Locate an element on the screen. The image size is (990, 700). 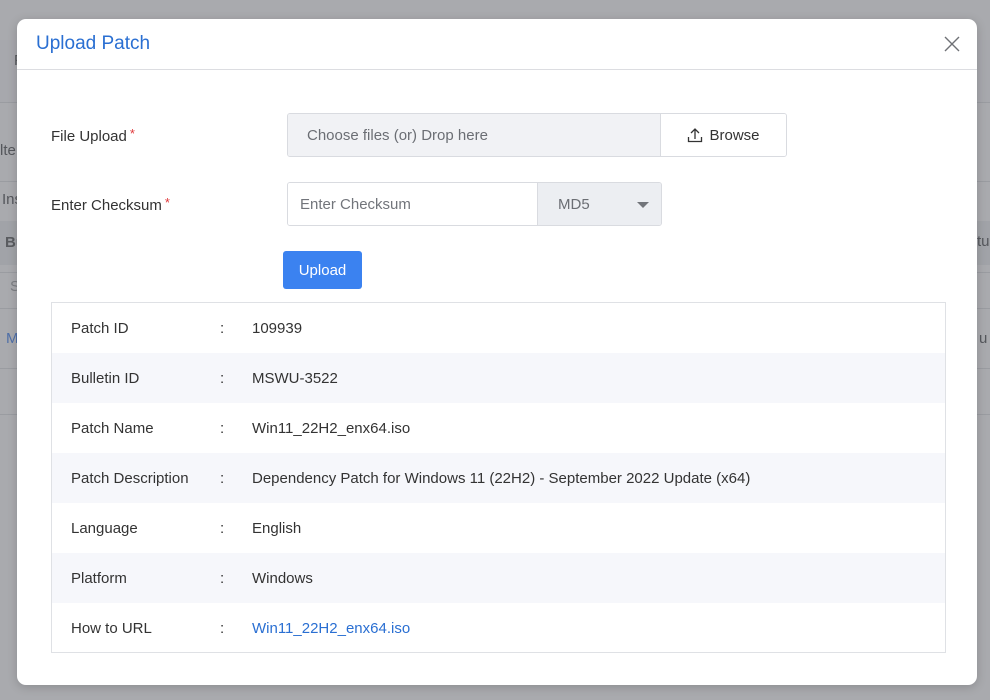
detail-value: Windows is located at coordinates (282, 578).